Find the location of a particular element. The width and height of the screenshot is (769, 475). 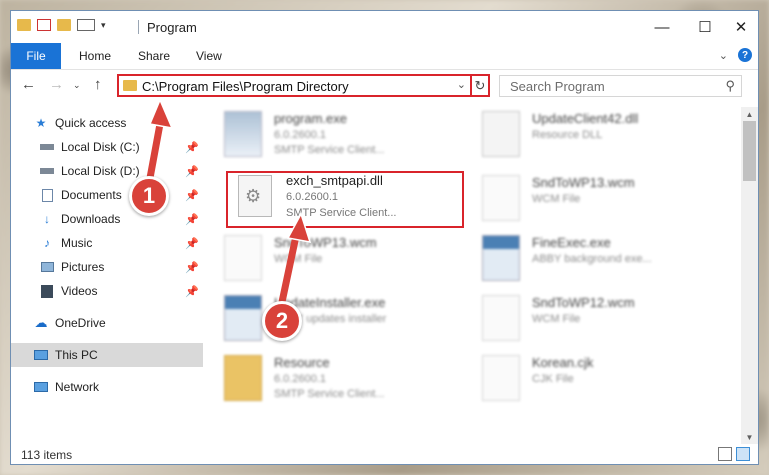

computer-icon is located at coordinates (41, 355).